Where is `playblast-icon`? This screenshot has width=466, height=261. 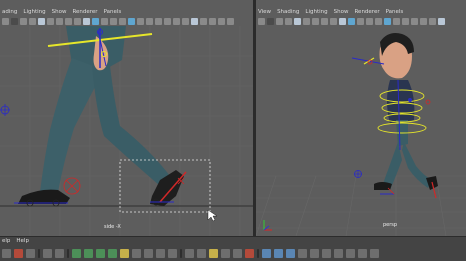 playblast-icon is located at coordinates (203, 21).